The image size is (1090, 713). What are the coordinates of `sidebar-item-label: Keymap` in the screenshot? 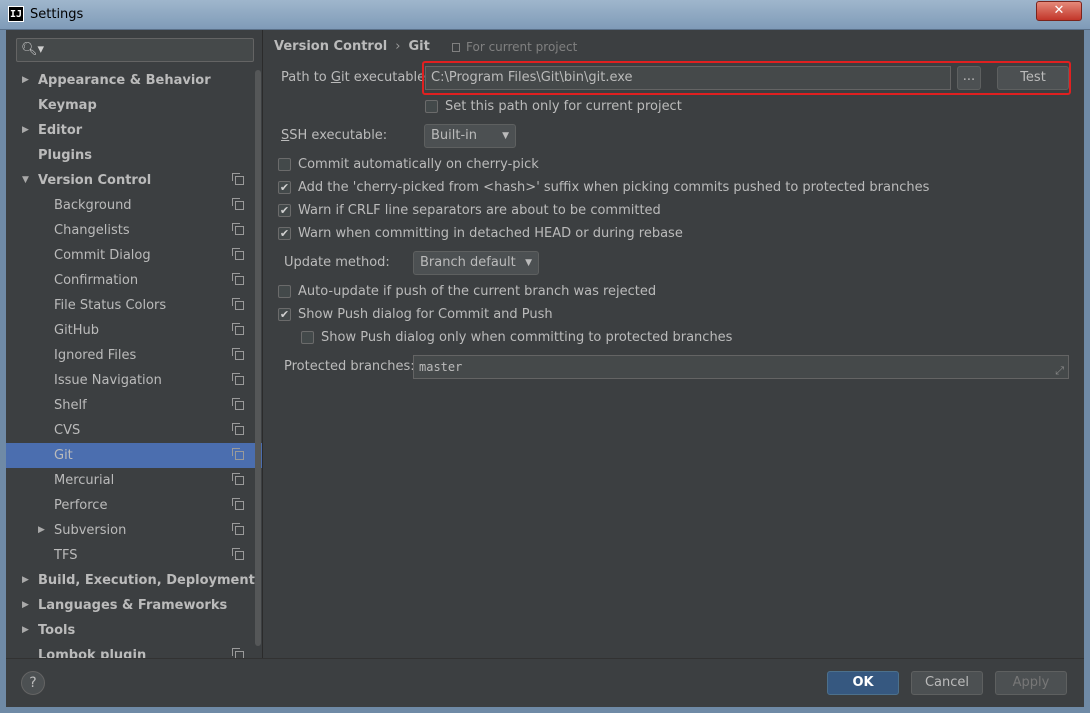 It's located at (67, 105).